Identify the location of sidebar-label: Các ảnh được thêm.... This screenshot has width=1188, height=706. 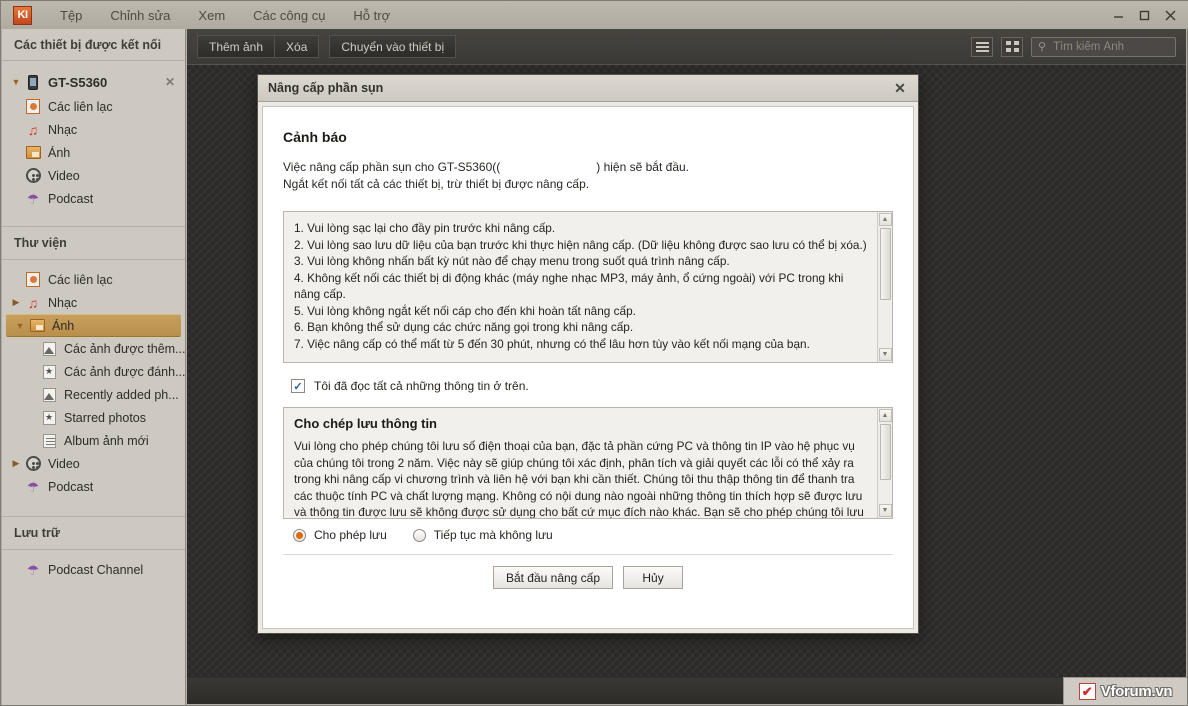
(124, 348).